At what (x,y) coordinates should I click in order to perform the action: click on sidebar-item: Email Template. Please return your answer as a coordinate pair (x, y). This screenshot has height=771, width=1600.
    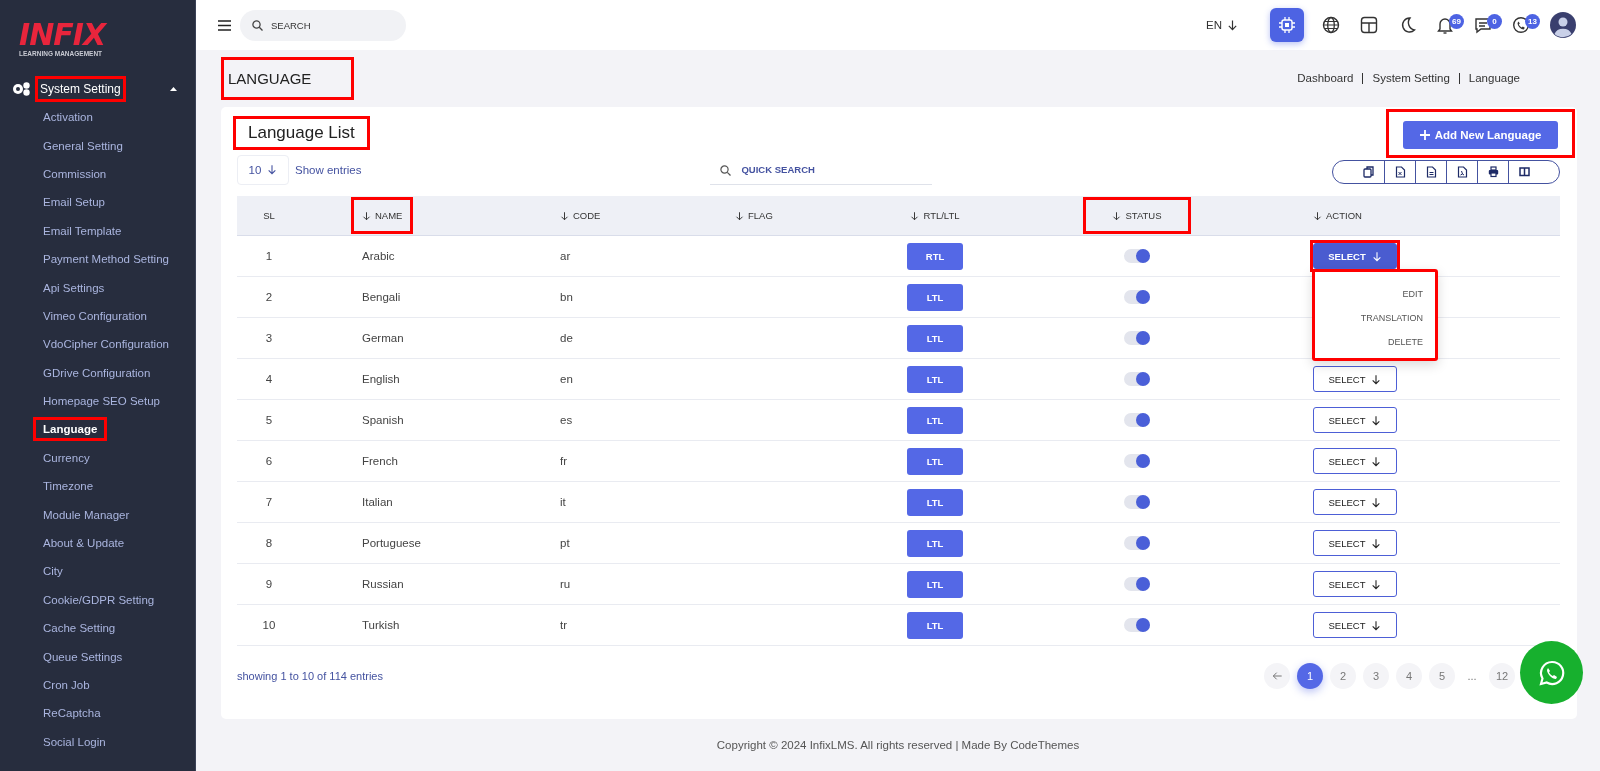
    Looking at the image, I should click on (82, 230).